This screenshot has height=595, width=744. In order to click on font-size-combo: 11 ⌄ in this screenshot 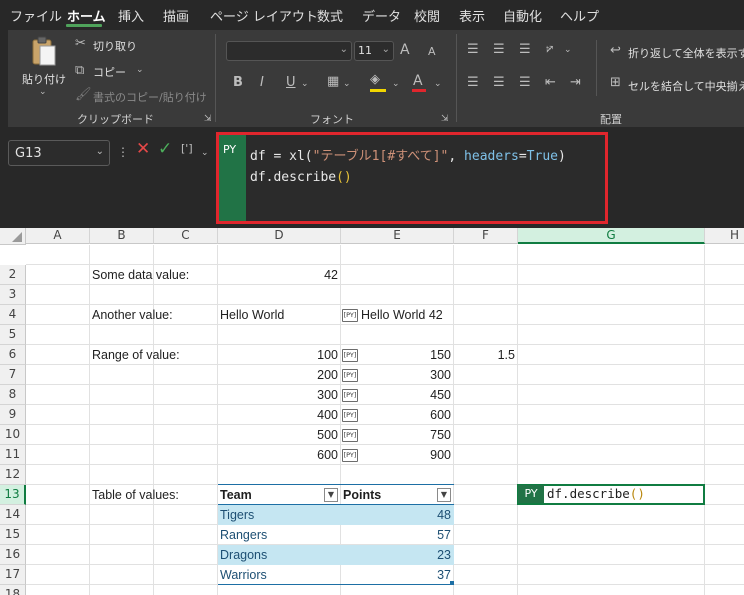, I will do `click(374, 51)`.